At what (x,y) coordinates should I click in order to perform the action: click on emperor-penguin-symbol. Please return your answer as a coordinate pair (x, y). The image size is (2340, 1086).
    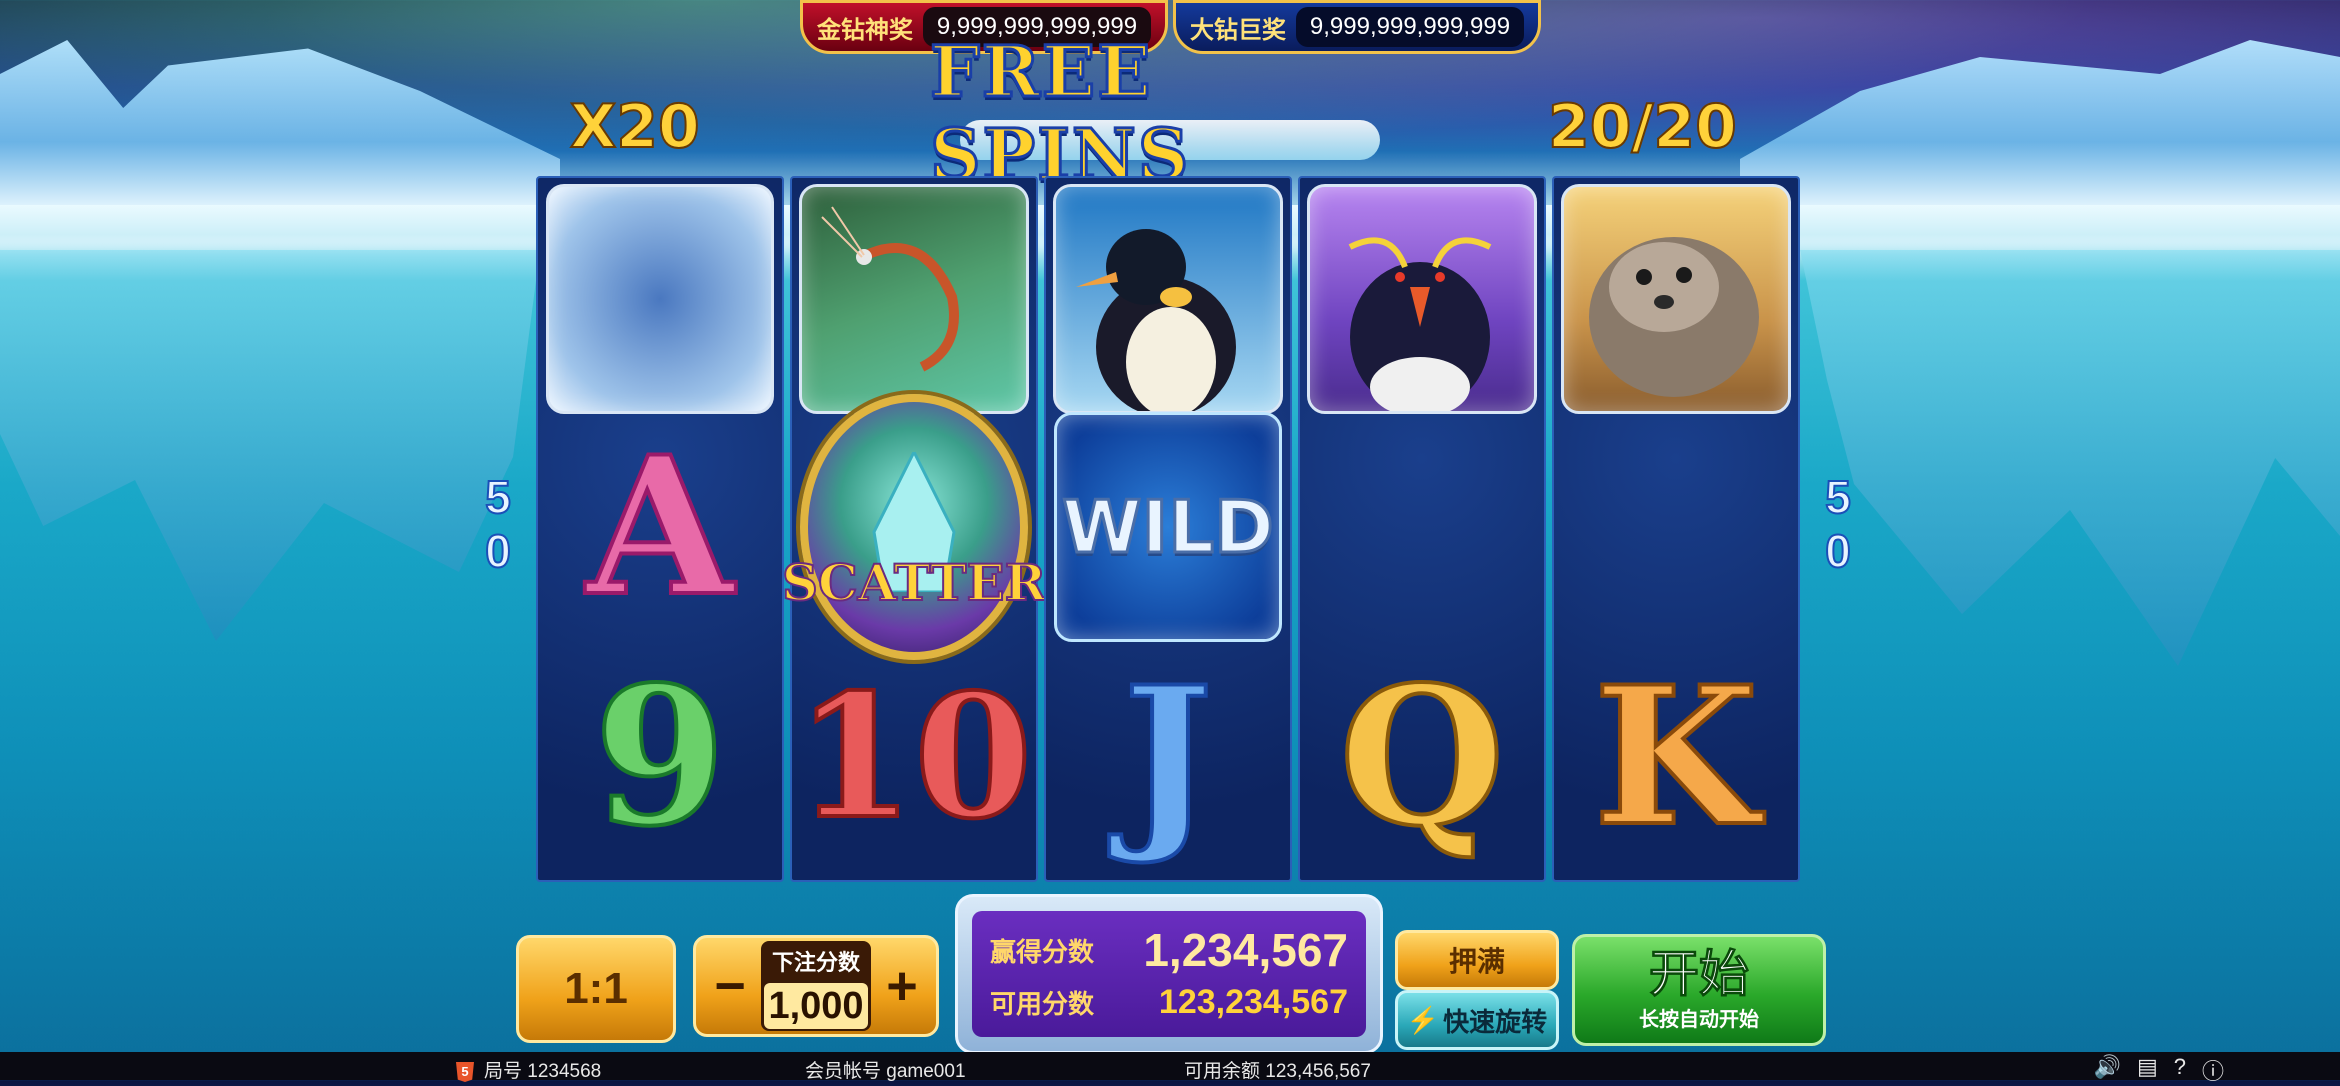
    Looking at the image, I should click on (1168, 300).